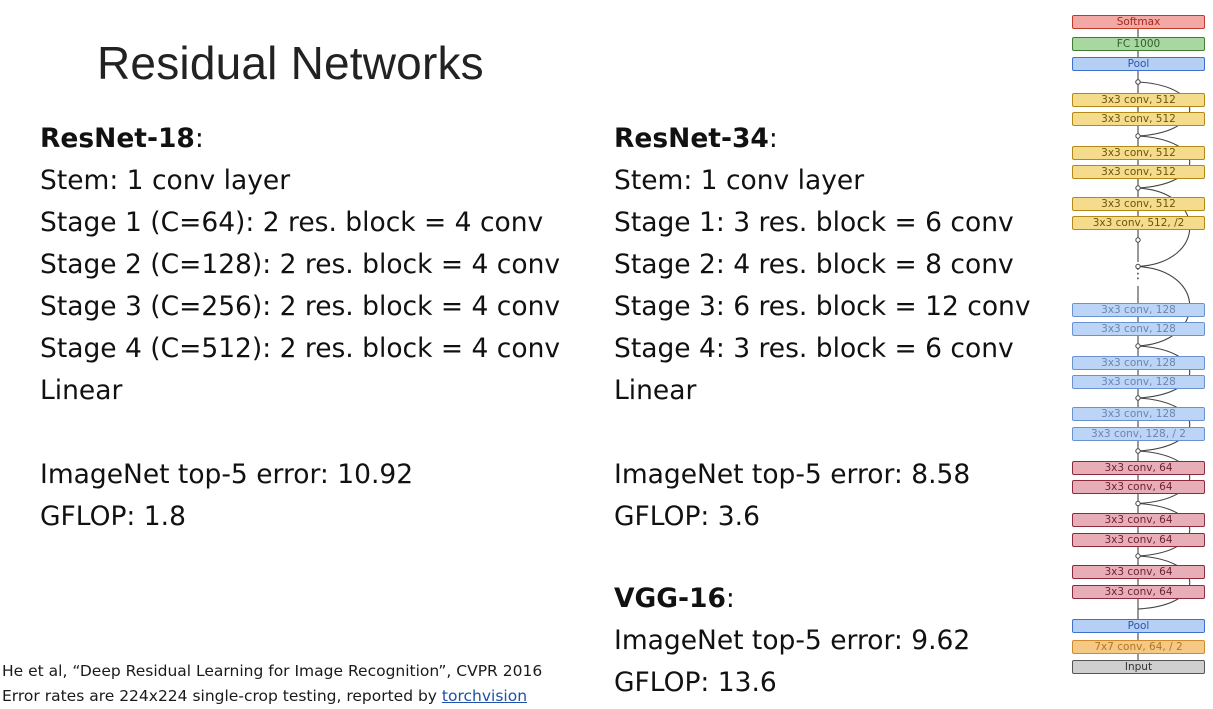 The width and height of the screenshot is (1213, 709). I want to click on layer-o: 7x7 conv, 64, / 2, so click(1138, 647).